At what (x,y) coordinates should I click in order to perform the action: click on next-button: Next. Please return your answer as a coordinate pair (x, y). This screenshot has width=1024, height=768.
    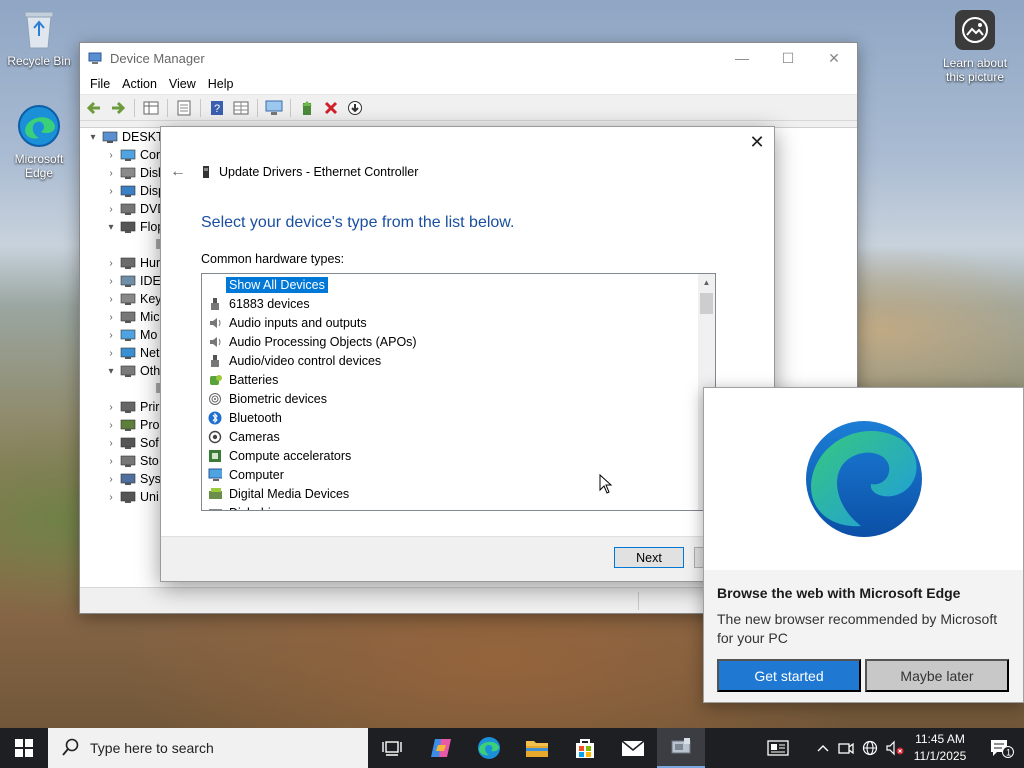
    Looking at the image, I should click on (649, 557).